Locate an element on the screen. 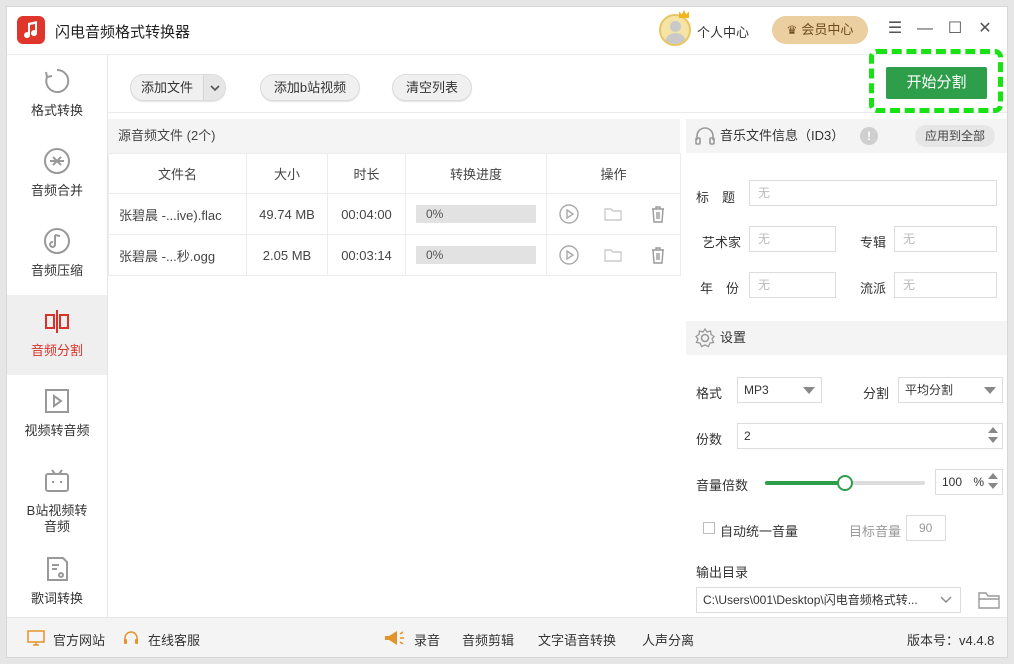 Image resolution: width=1014 pixels, height=664 pixels. official-site-link: 官方网站 is located at coordinates (79, 639).